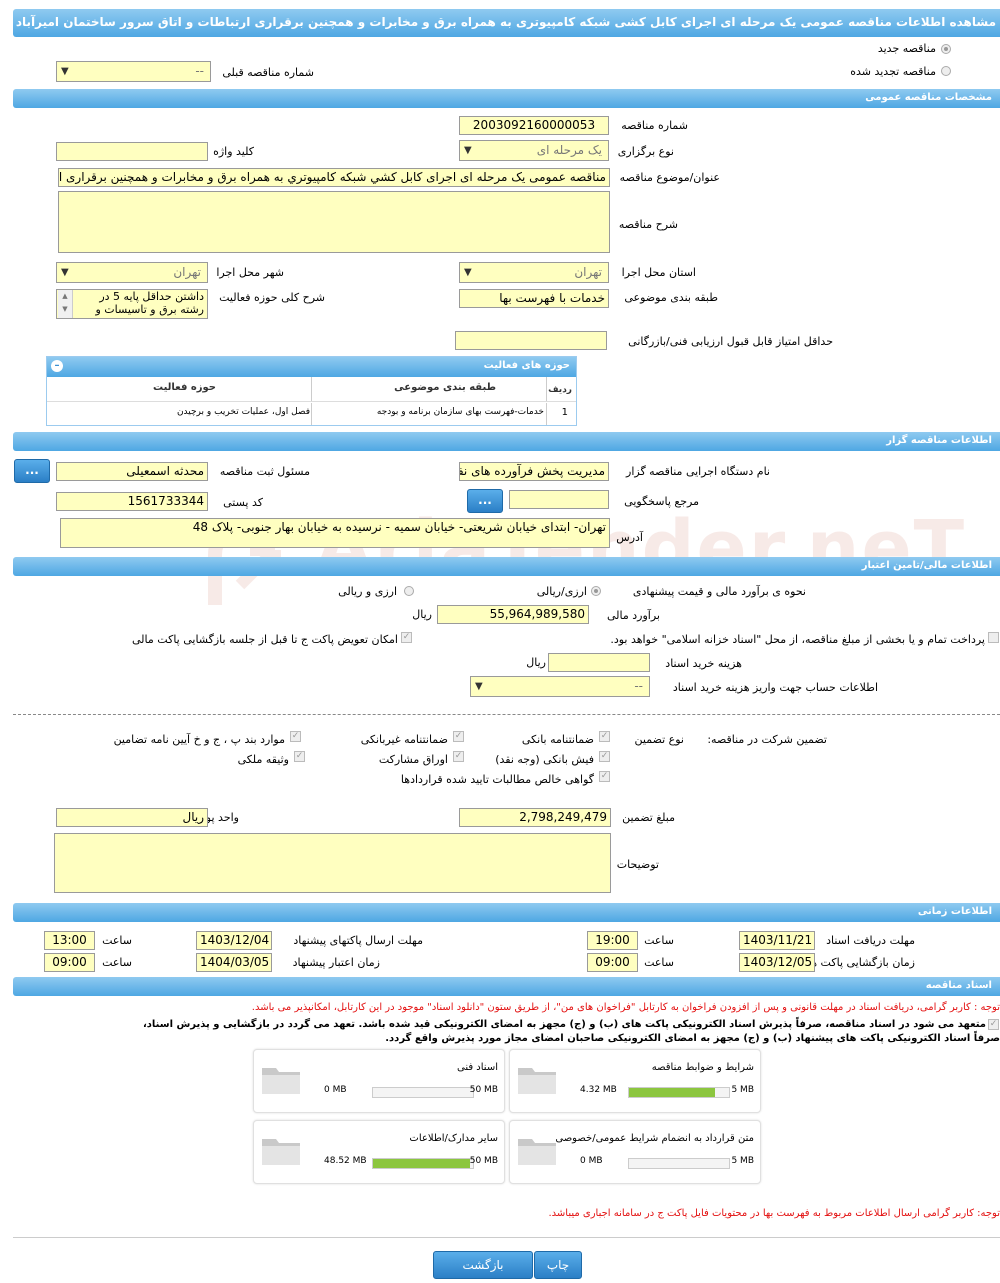 Image resolution: width=1000 pixels, height=1283 pixels. I want to click on currency-rial-radio, so click(596, 591).